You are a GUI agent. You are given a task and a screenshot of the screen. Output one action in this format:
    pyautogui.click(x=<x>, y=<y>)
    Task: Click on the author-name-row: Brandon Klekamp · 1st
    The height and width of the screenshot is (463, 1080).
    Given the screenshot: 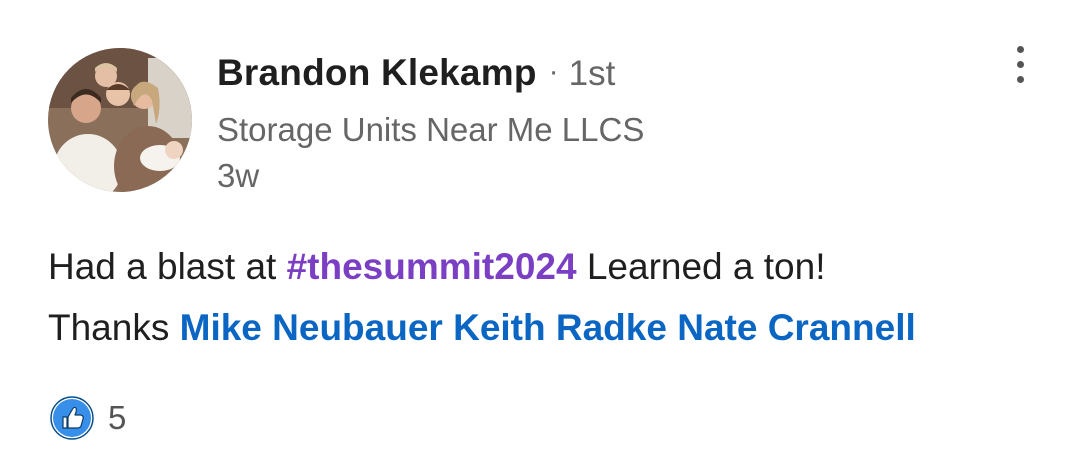 What is the action you would take?
    pyautogui.click(x=430, y=74)
    